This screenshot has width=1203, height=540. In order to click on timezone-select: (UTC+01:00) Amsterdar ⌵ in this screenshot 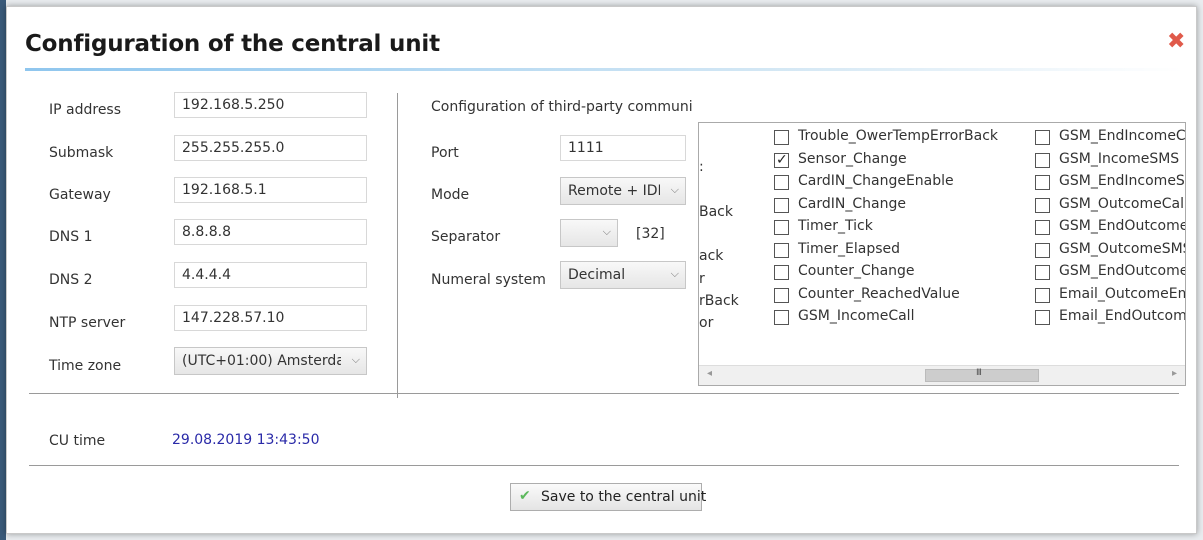, I will do `click(270, 361)`.